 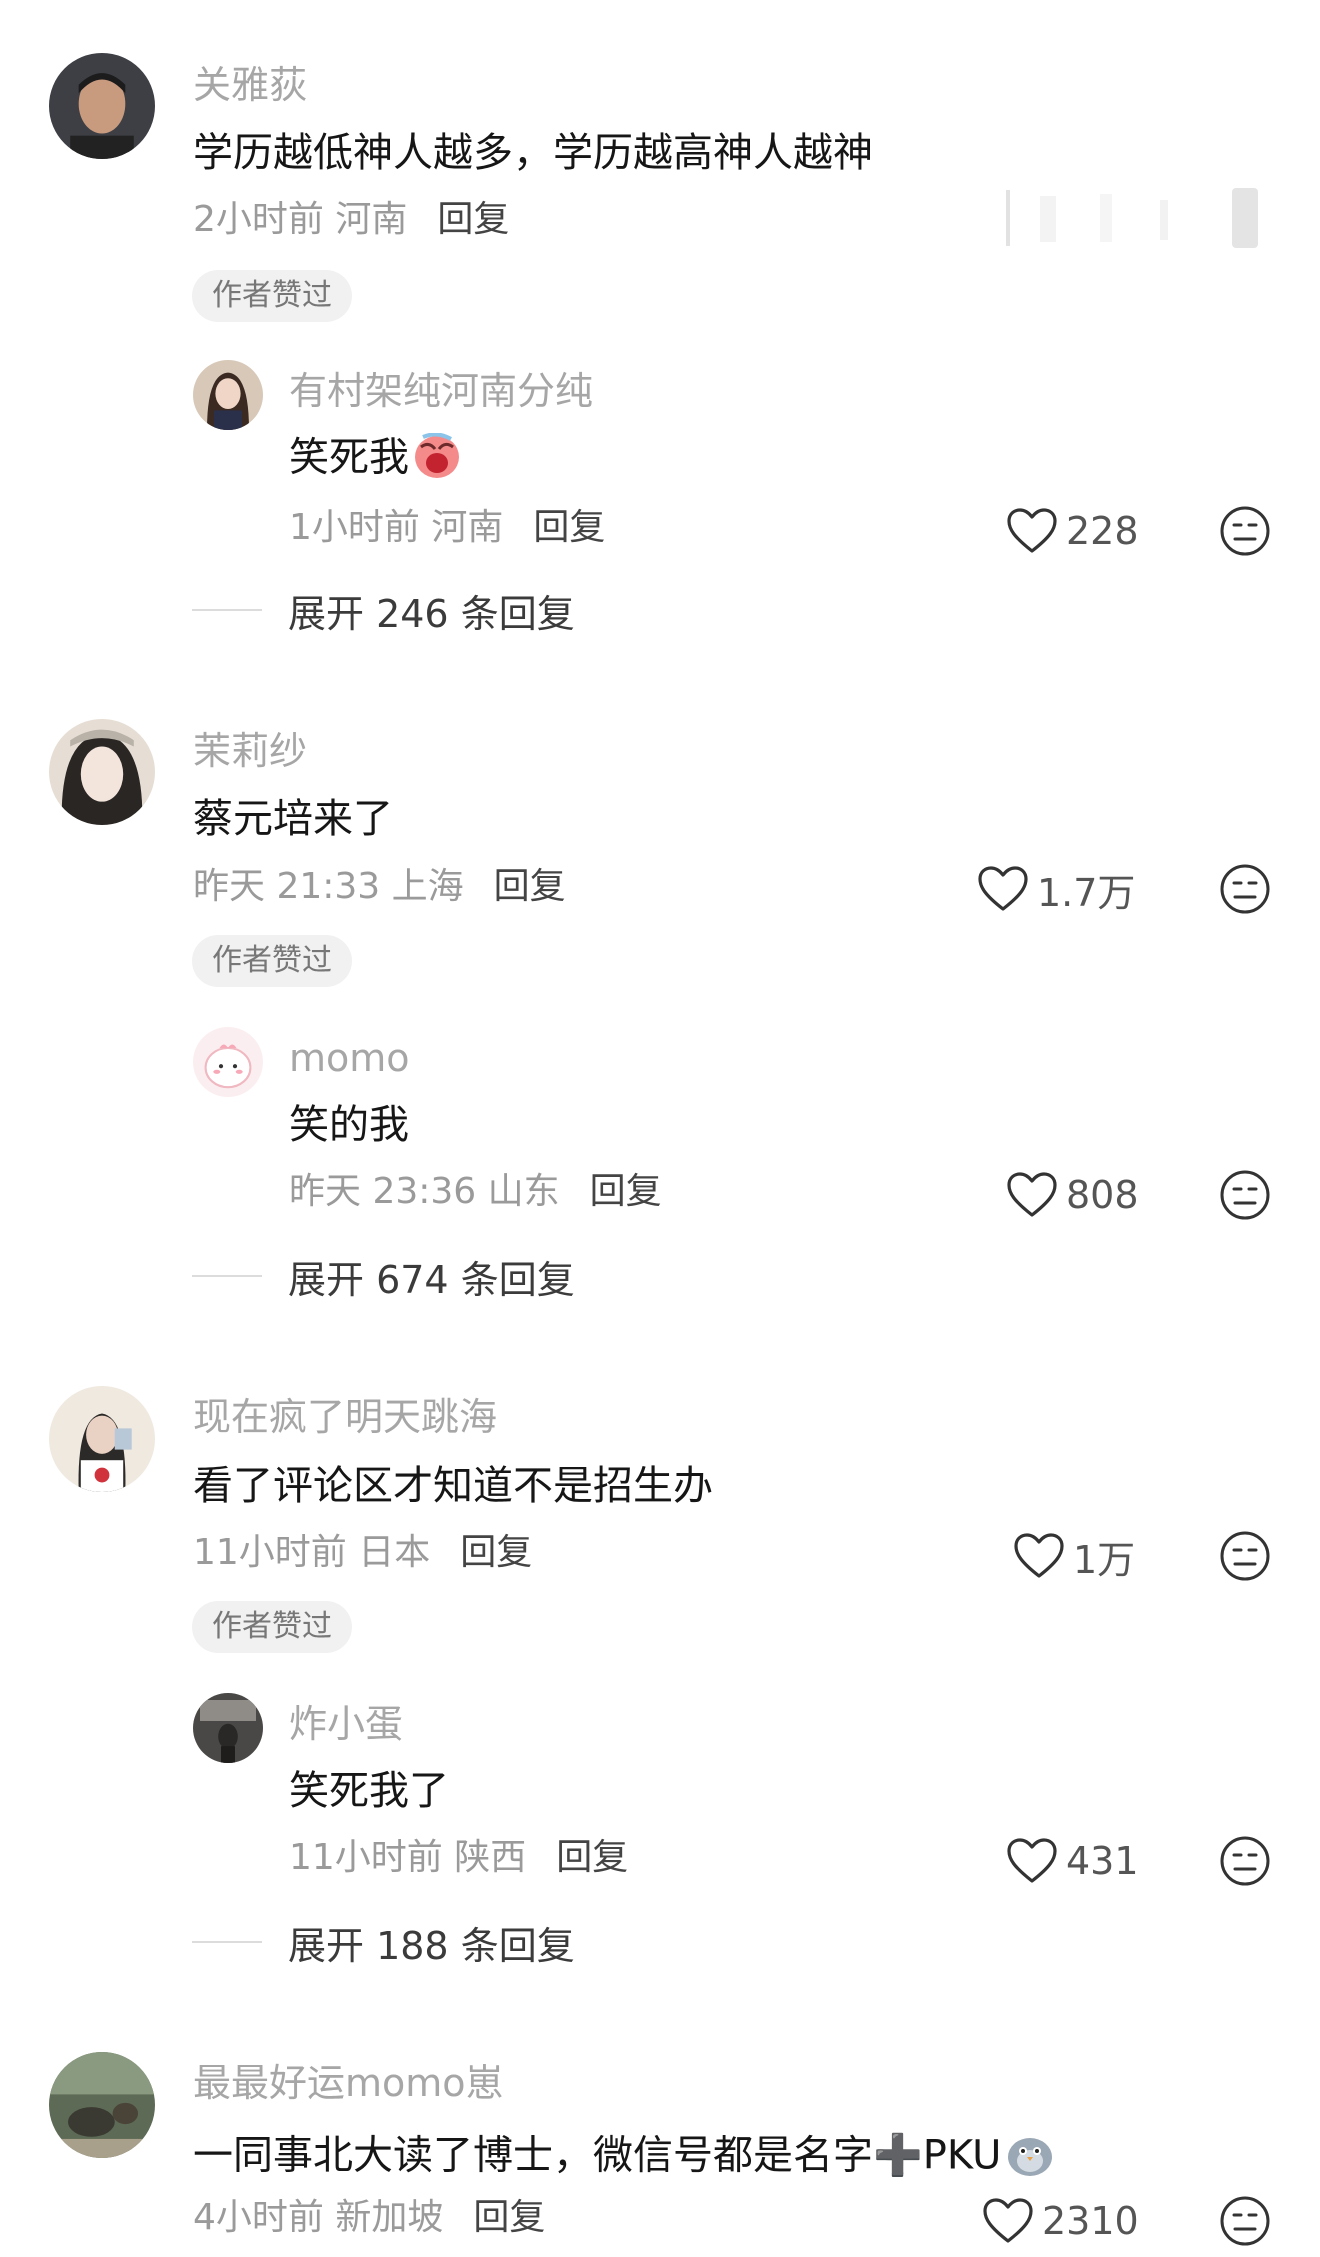 I want to click on comment-text: 笑的我, so click(x=349, y=1125).